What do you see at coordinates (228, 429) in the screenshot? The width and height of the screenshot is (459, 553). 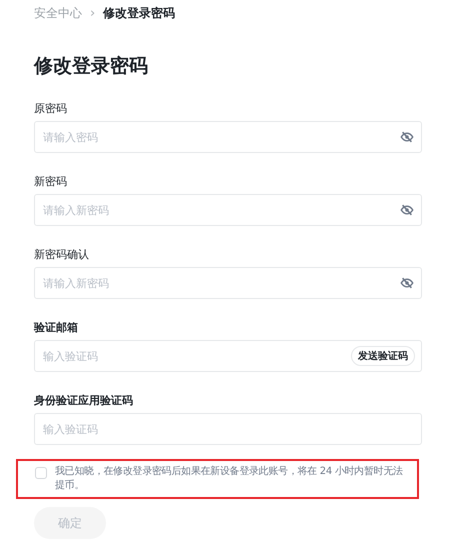 I see `input-field: 输入验证码` at bounding box center [228, 429].